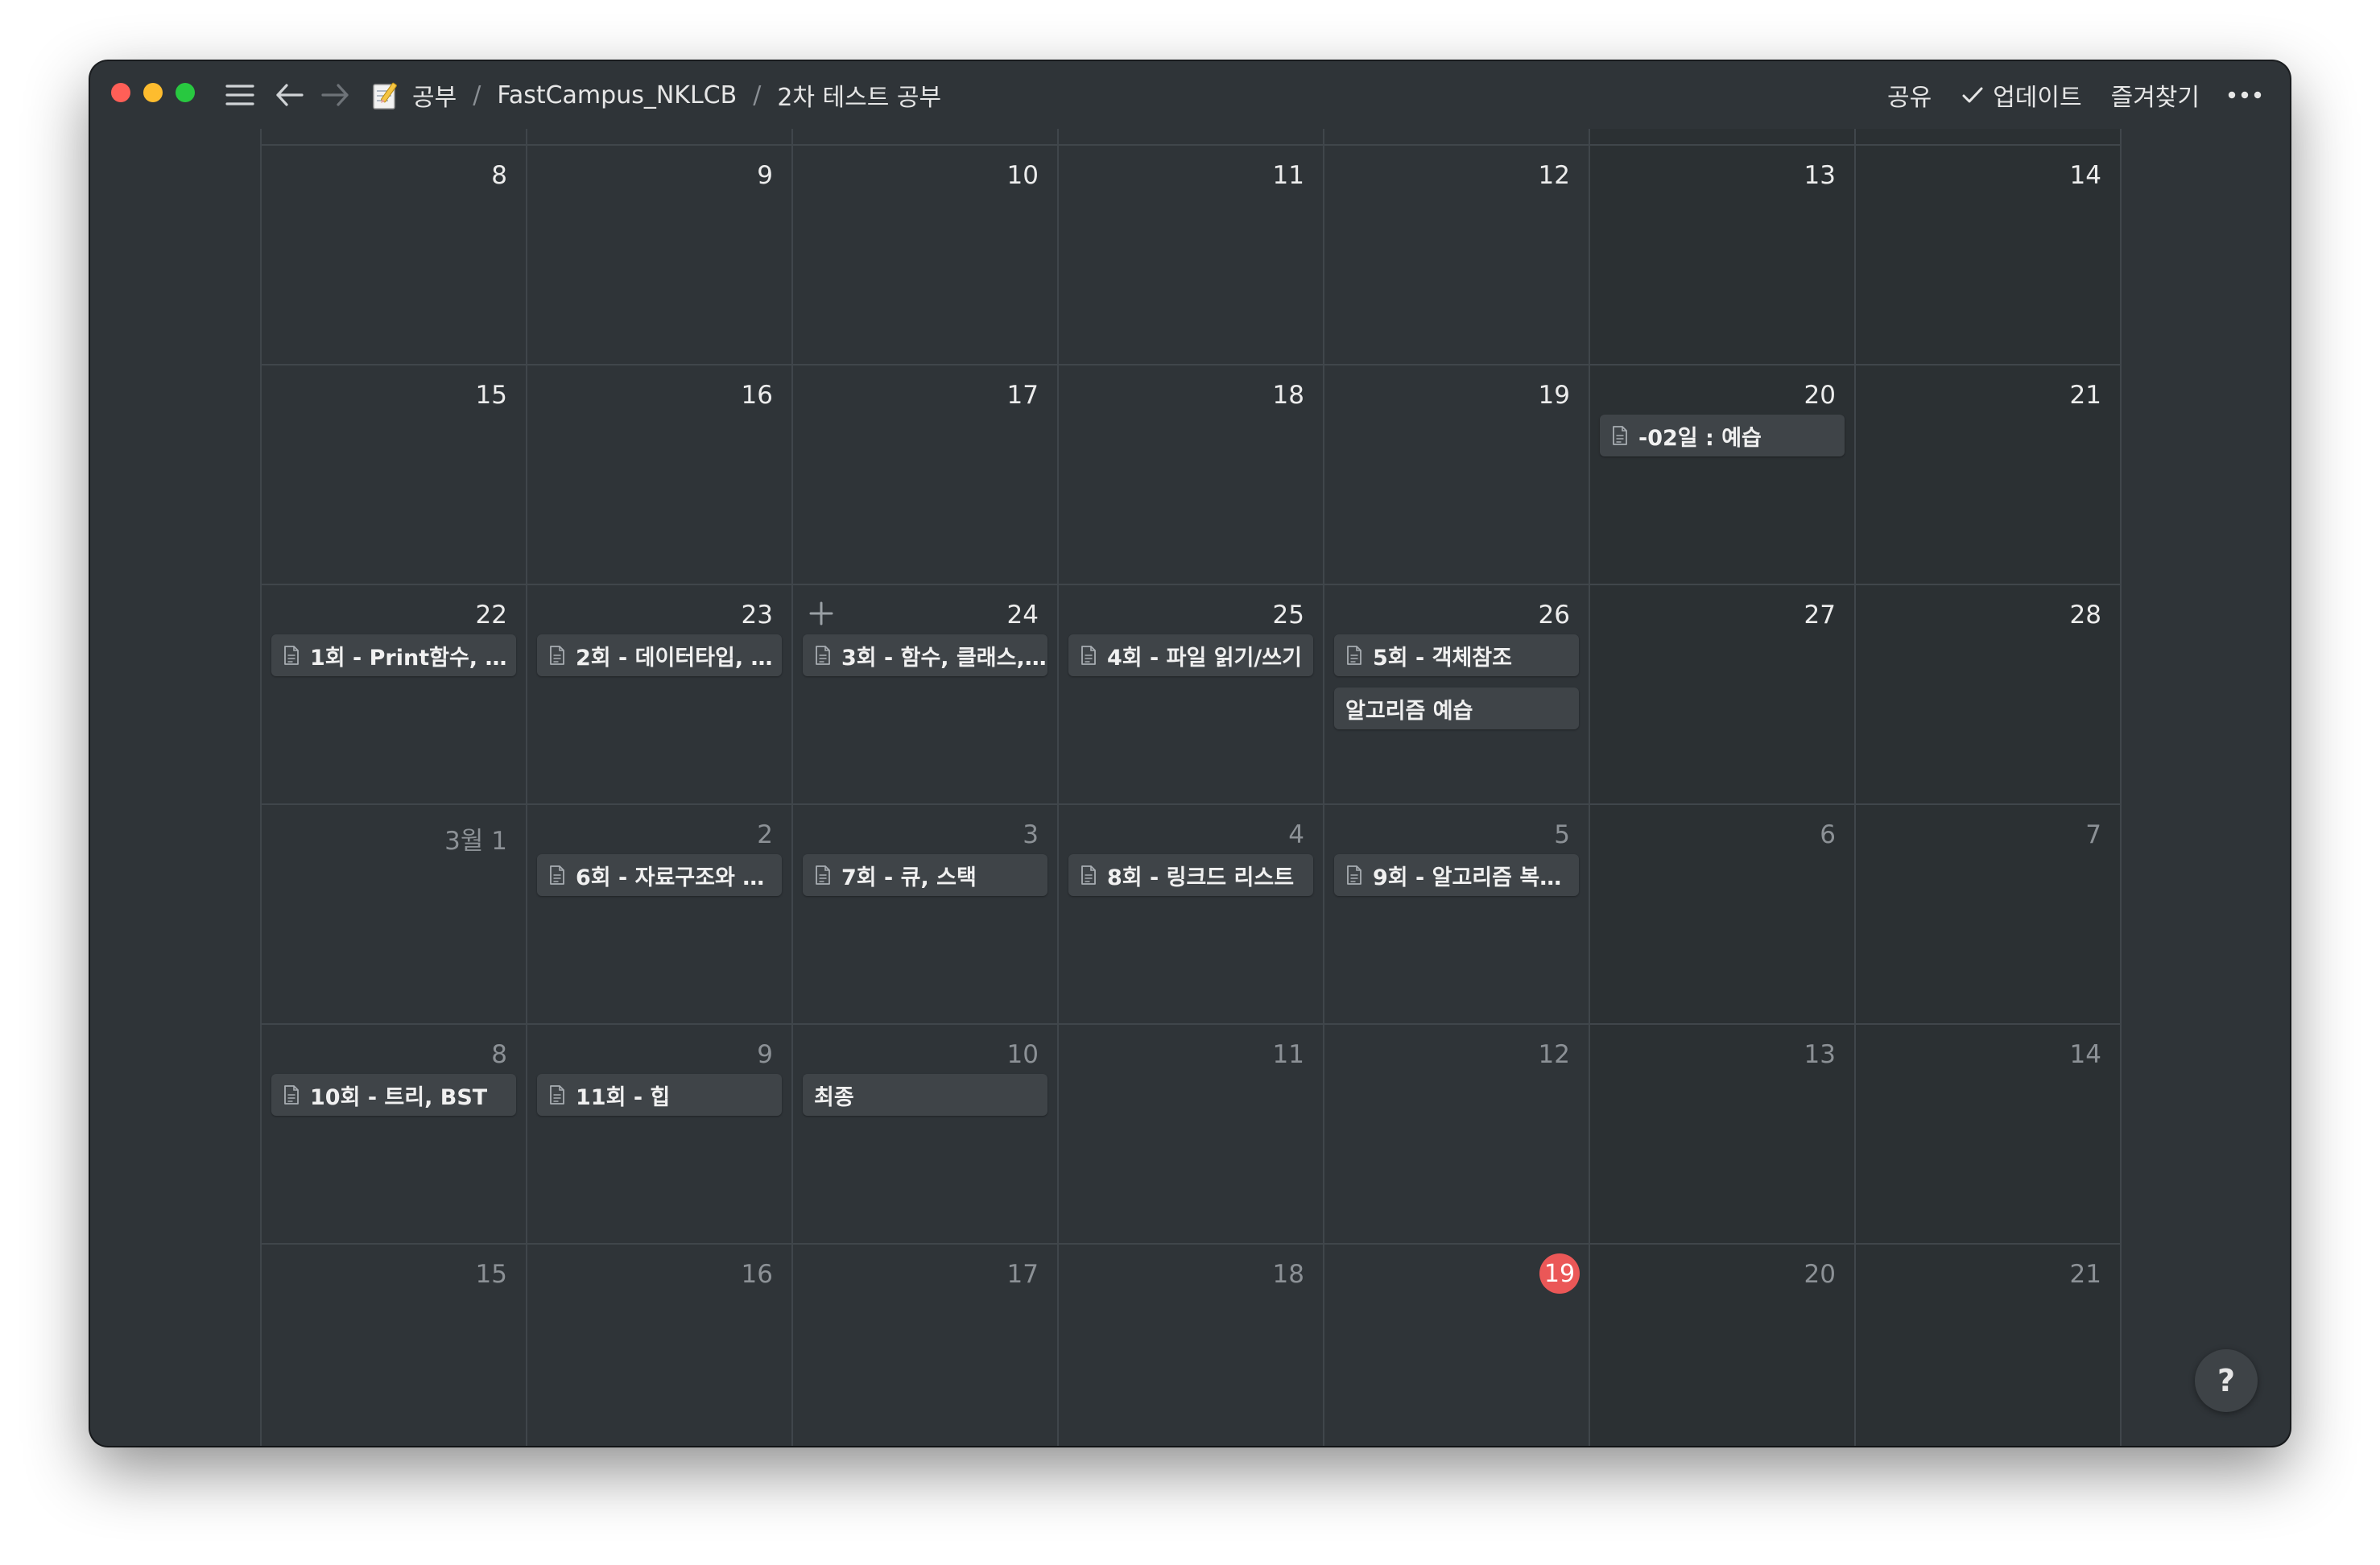  I want to click on event-title: 10회 - 트리, BST, so click(399, 1097).